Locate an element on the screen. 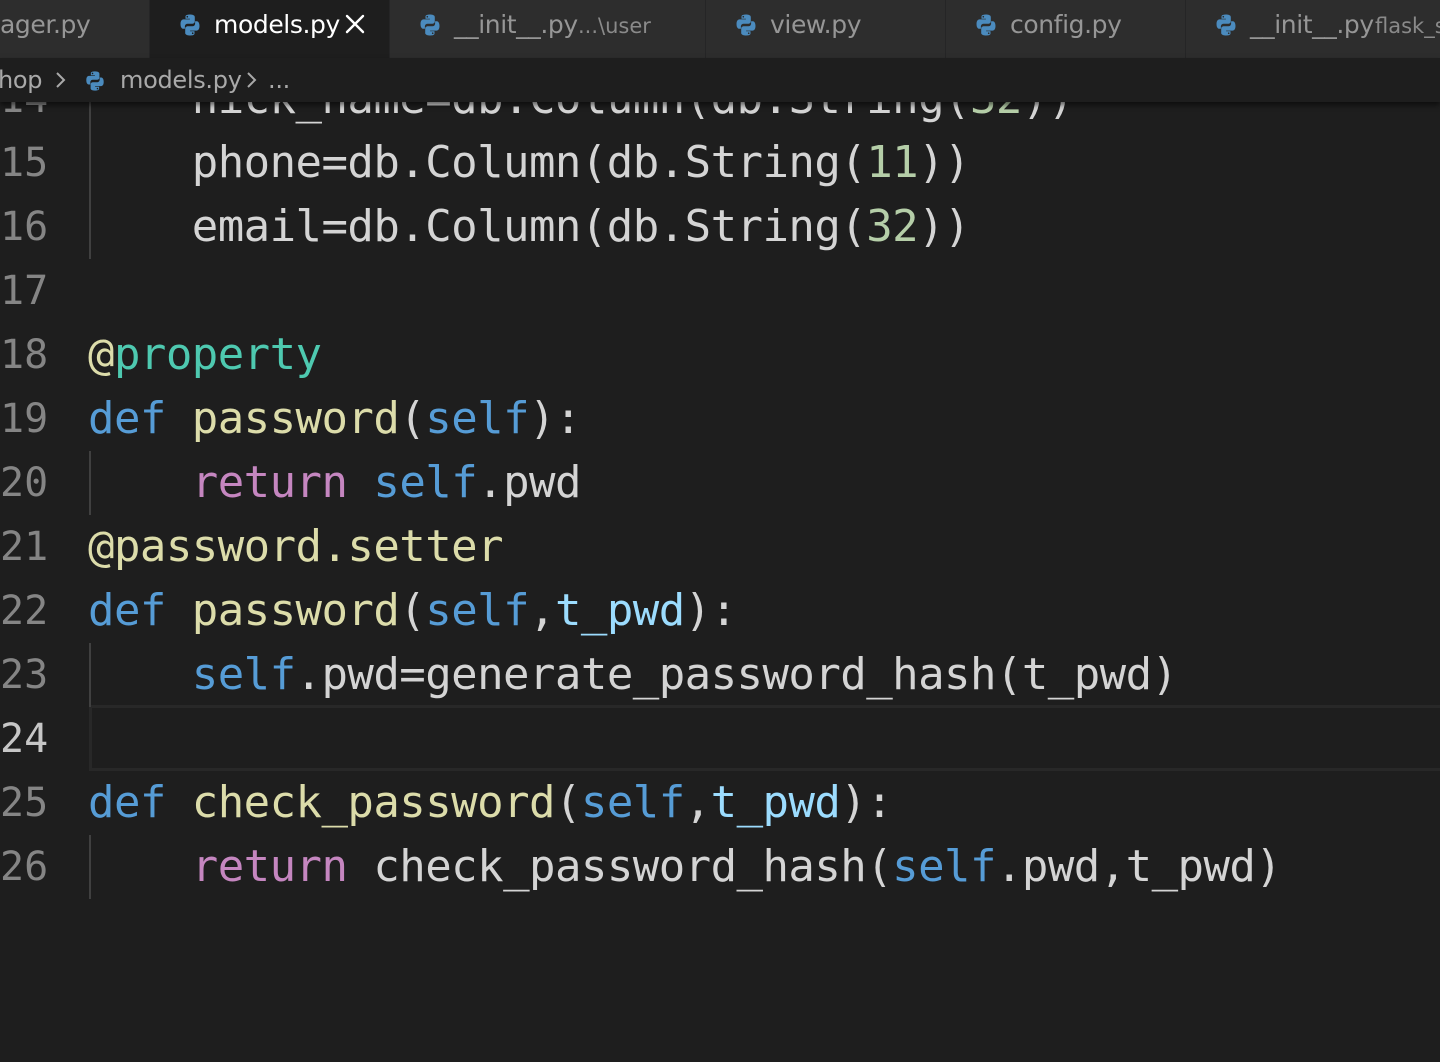 Image resolution: width=1440 pixels, height=1062 pixels. code-text: phone=db.Column(db.String(11)) is located at coordinates (529, 163).